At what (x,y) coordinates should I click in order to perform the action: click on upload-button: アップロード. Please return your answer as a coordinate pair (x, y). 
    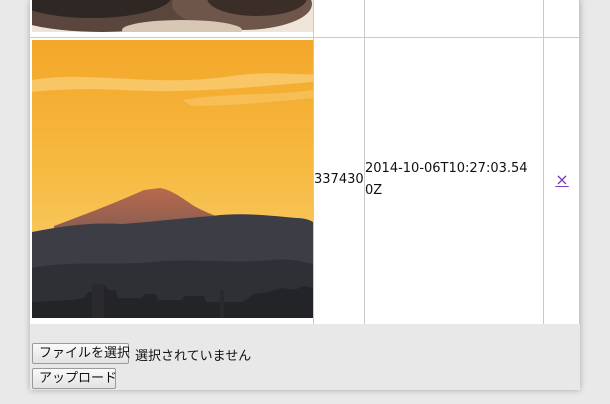
    Looking at the image, I should click on (74, 378).